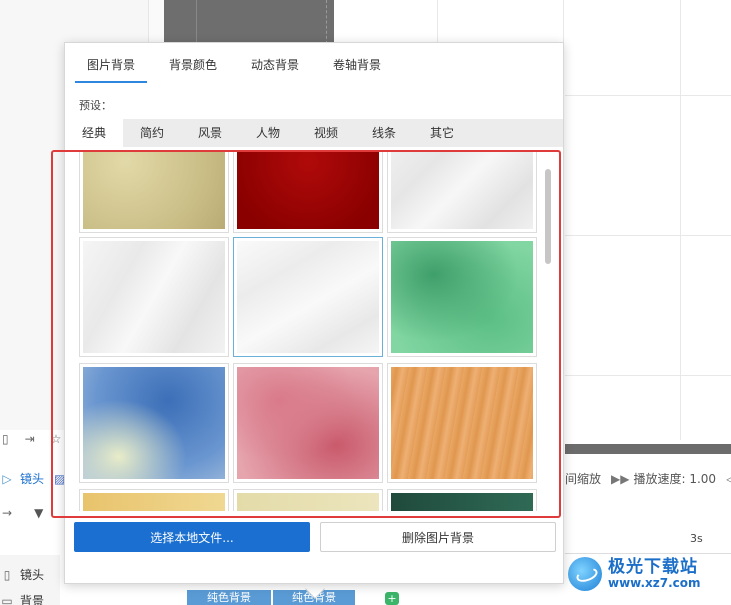  I want to click on thumbnail-wood-orange, so click(462, 423).